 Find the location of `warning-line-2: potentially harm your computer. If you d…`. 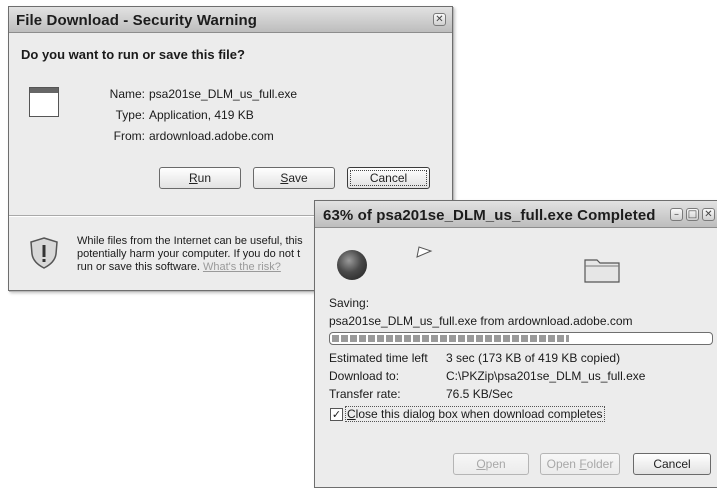

warning-line-2: potentially harm your computer. If you d… is located at coordinates (189, 254).